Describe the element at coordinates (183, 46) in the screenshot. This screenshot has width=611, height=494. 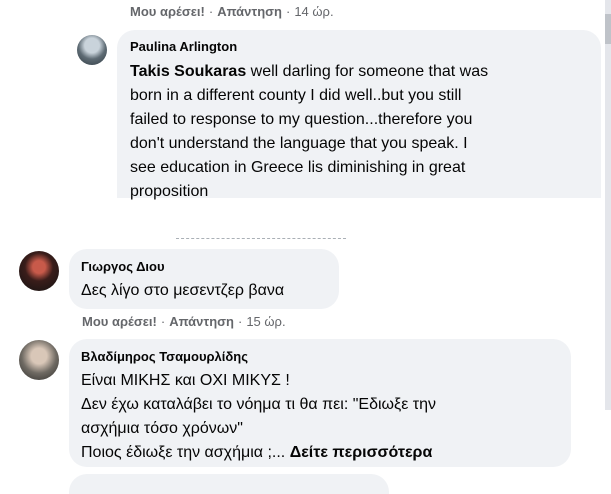
I see `comment-author: Paulina Arlington` at that location.